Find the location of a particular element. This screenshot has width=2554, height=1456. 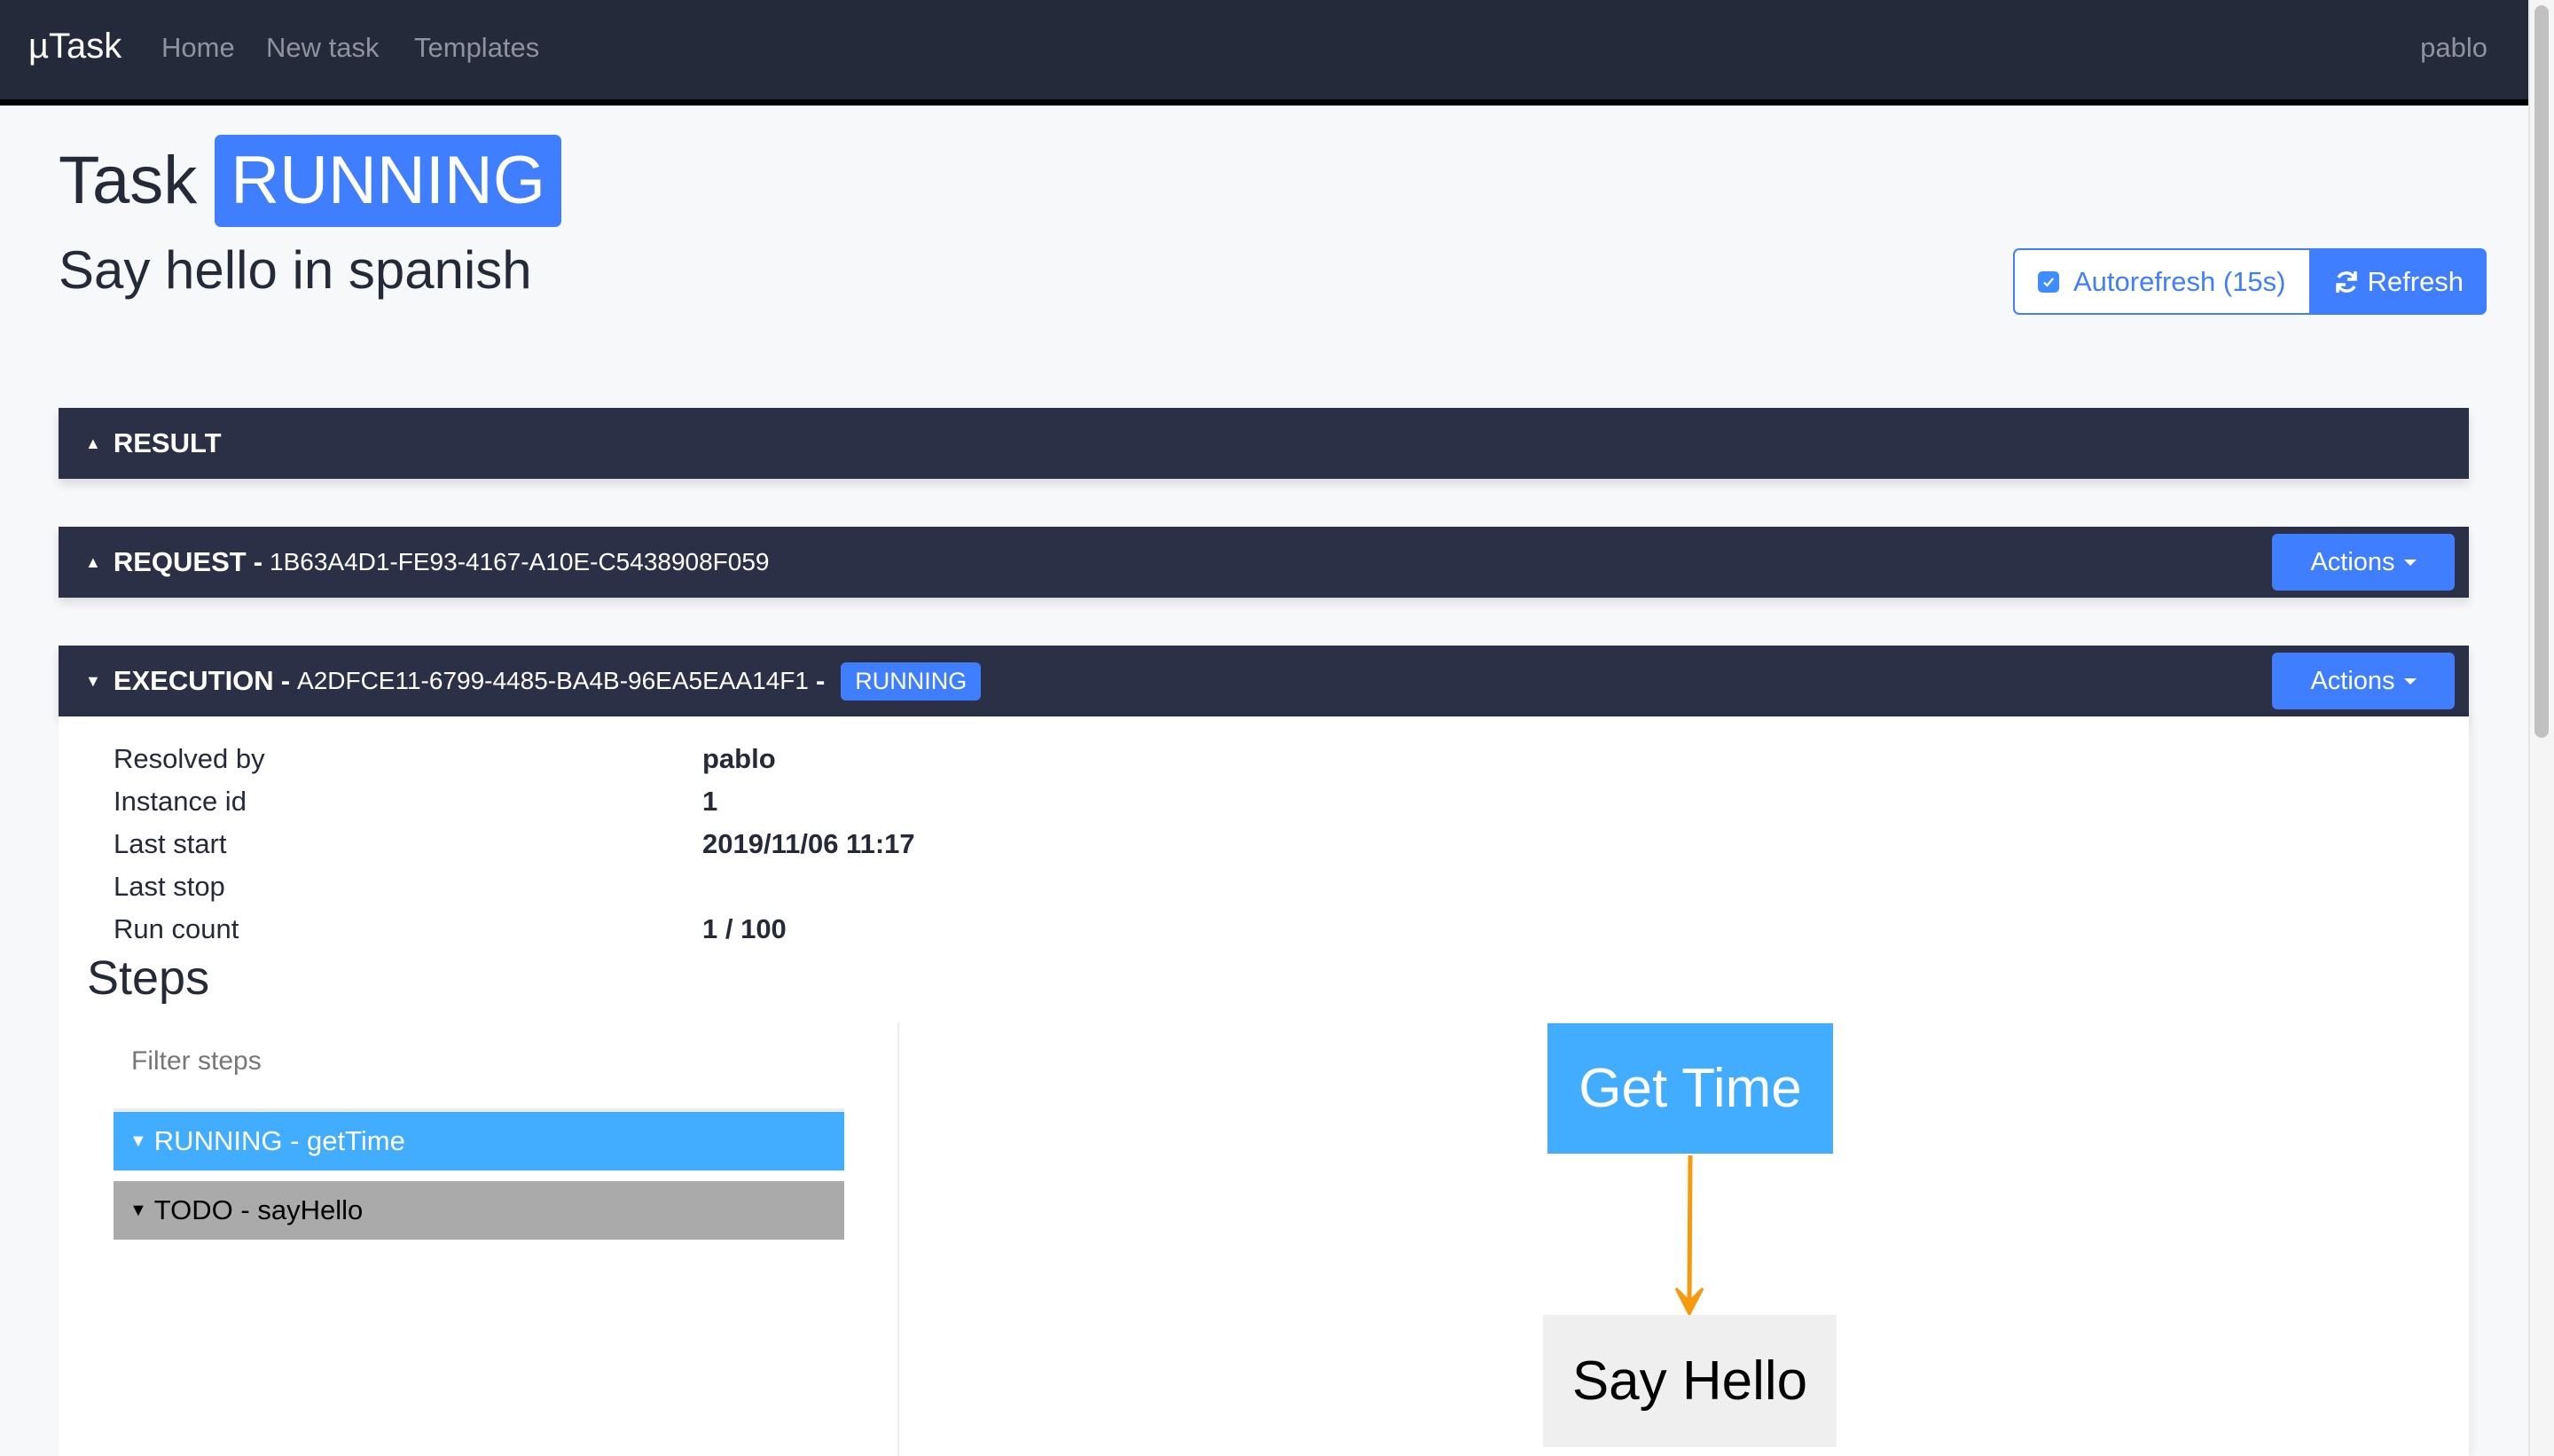

detail-label: Last start is located at coordinates (170, 843).